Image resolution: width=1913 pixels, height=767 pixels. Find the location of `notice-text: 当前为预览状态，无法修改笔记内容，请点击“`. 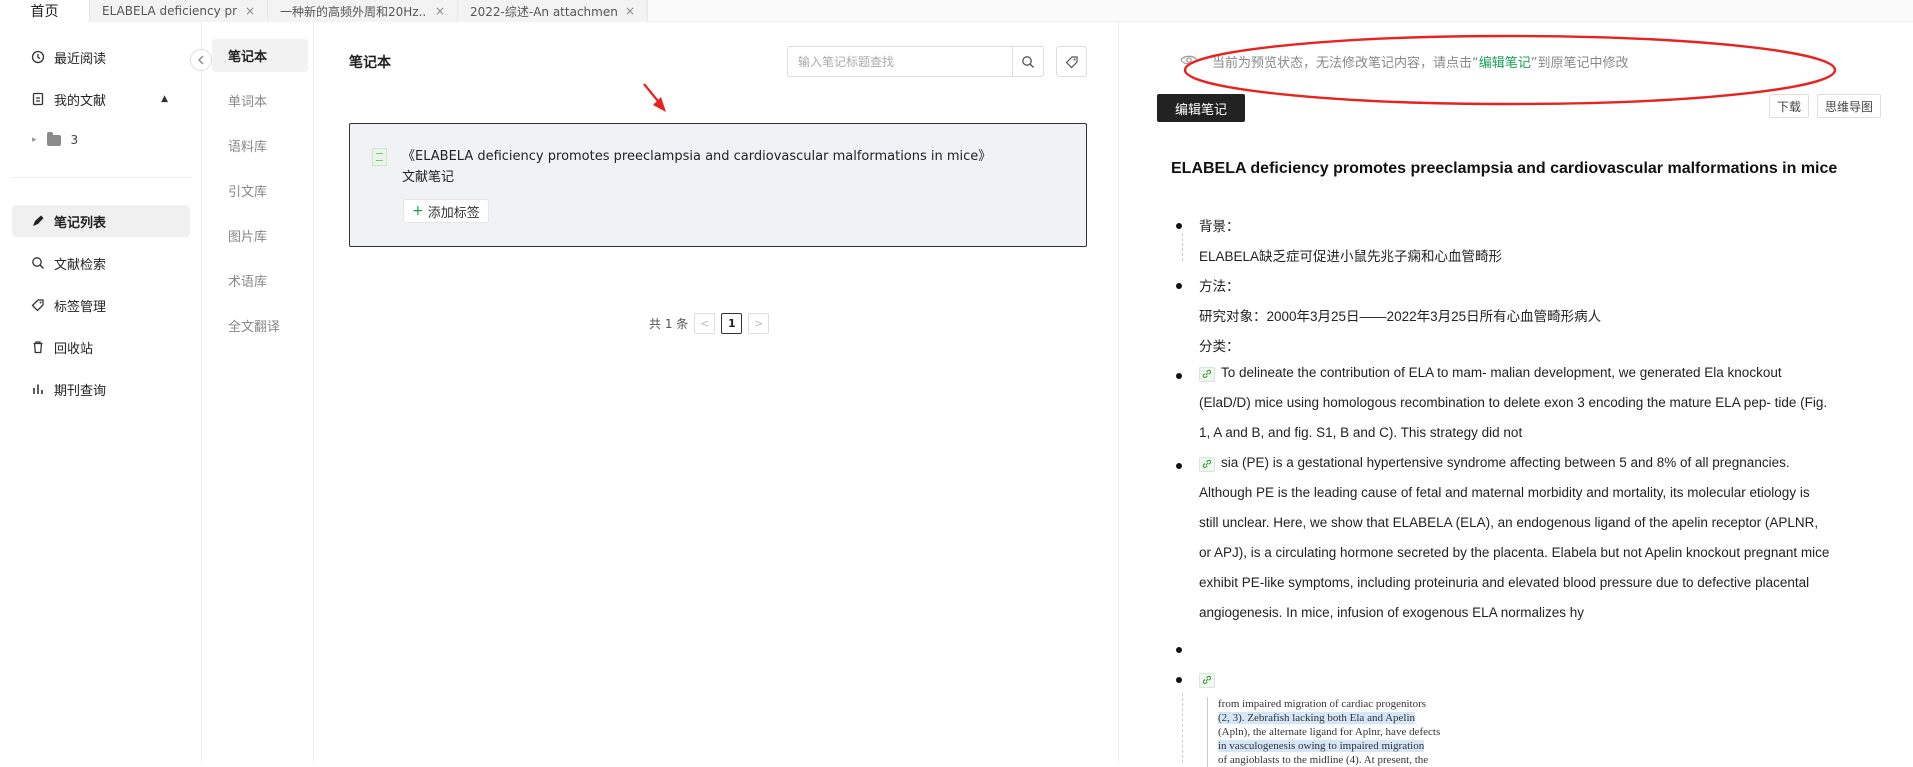

notice-text: 当前为预览状态，无法修改笔记内容，请点击“ is located at coordinates (1345, 63).